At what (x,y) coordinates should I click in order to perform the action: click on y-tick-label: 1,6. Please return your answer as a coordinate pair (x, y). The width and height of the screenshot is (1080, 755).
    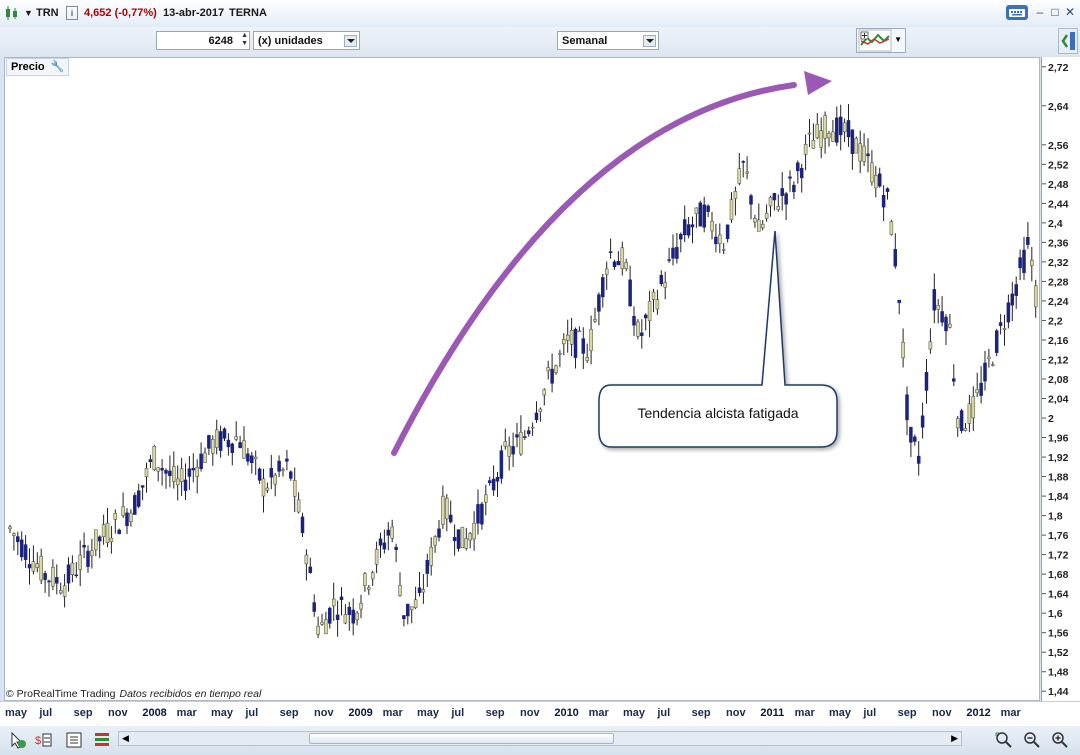
    Looking at the image, I should click on (1055, 614).